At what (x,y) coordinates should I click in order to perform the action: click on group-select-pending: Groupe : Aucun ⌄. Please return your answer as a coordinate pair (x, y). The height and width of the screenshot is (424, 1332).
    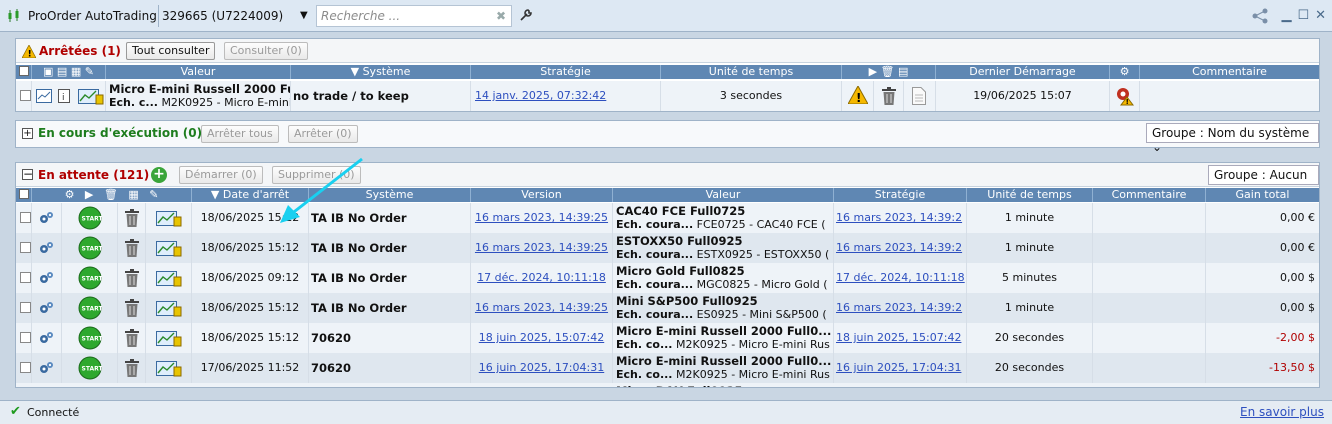
    Looking at the image, I should click on (1263, 180).